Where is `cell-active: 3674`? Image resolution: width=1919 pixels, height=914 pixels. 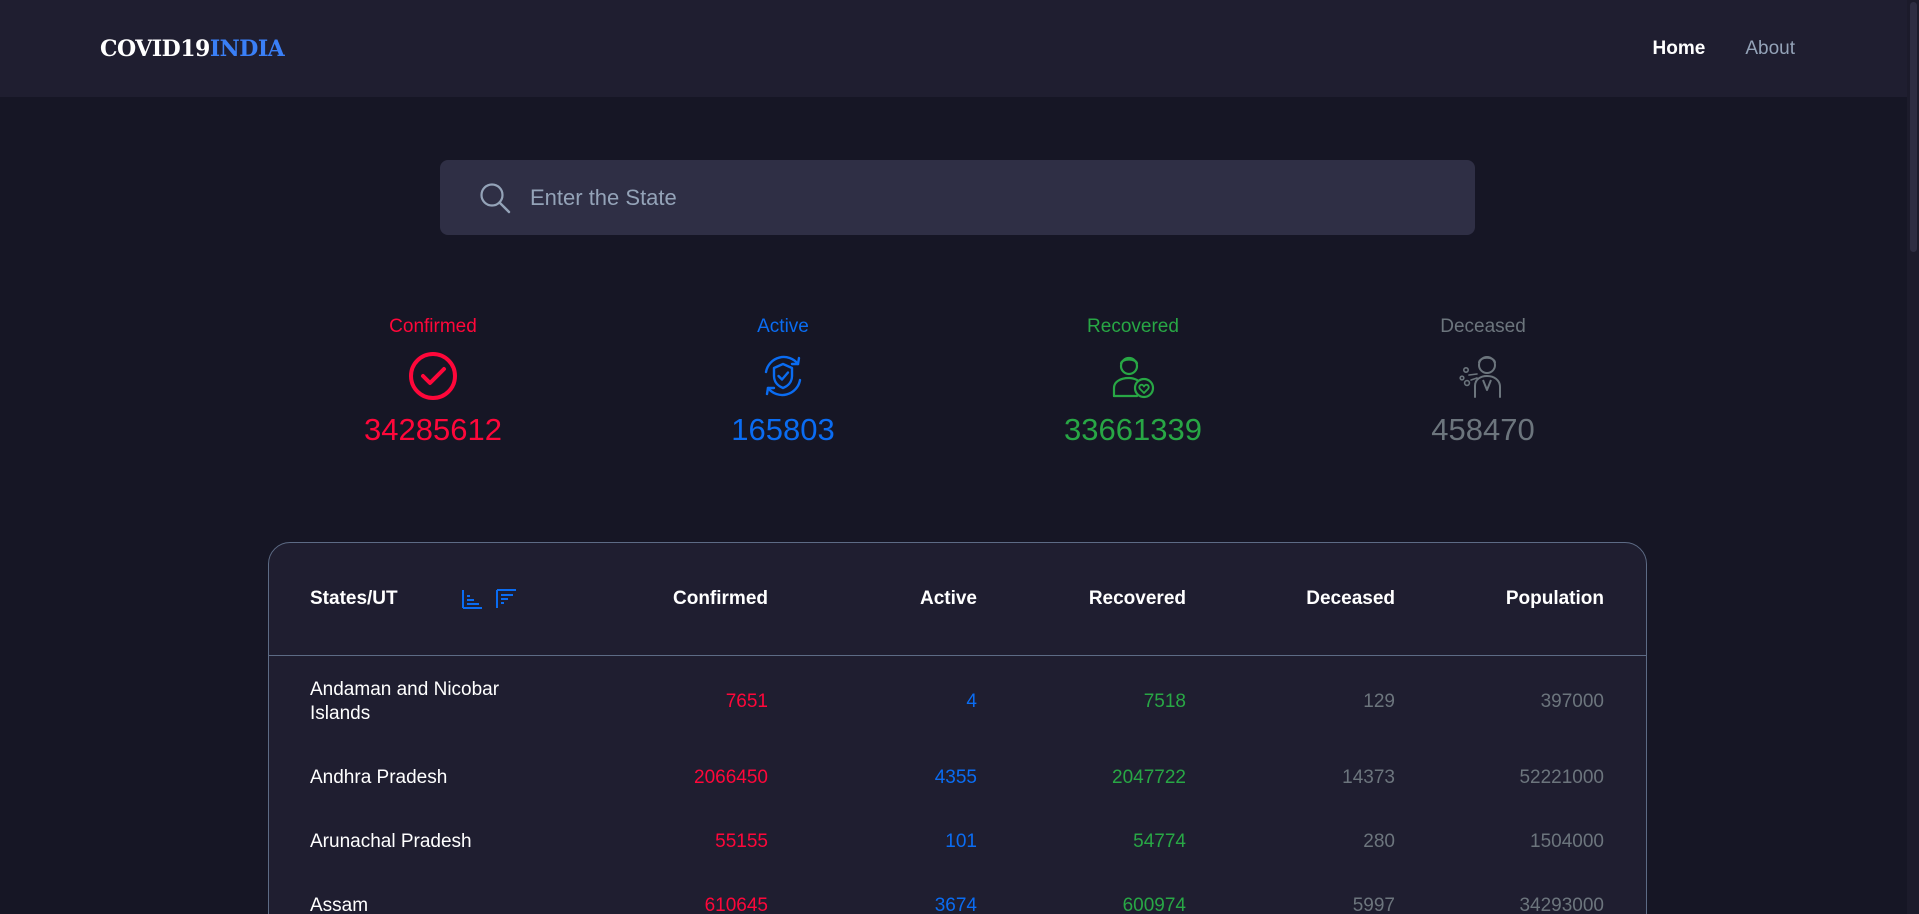 cell-active: 3674 is located at coordinates (955, 904).